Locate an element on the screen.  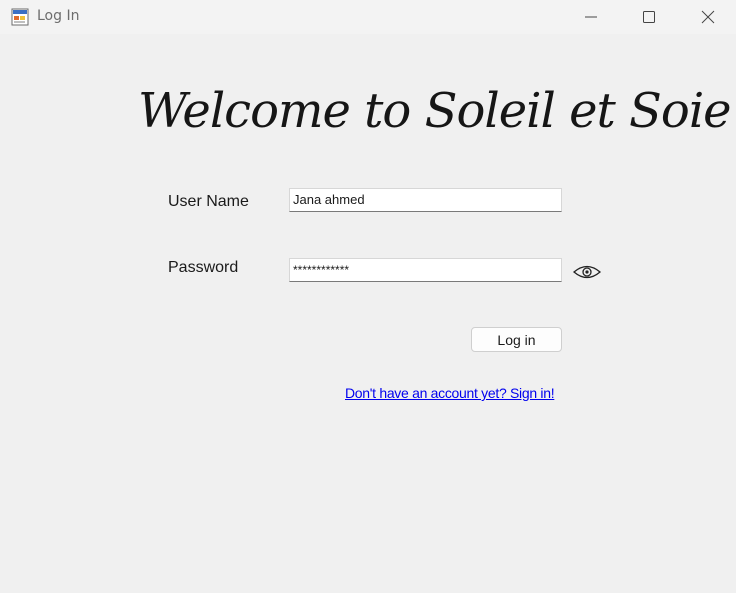
close-button is located at coordinates (707, 17).